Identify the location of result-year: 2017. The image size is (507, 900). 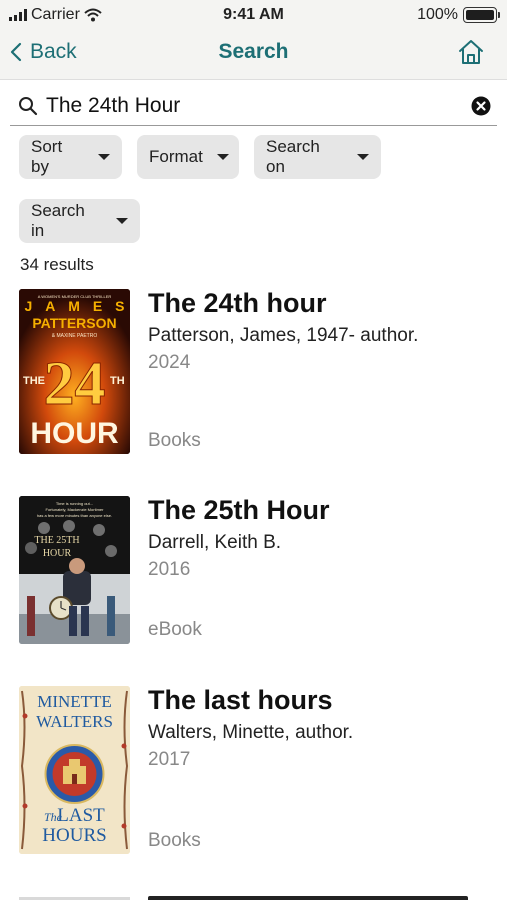
(169, 759).